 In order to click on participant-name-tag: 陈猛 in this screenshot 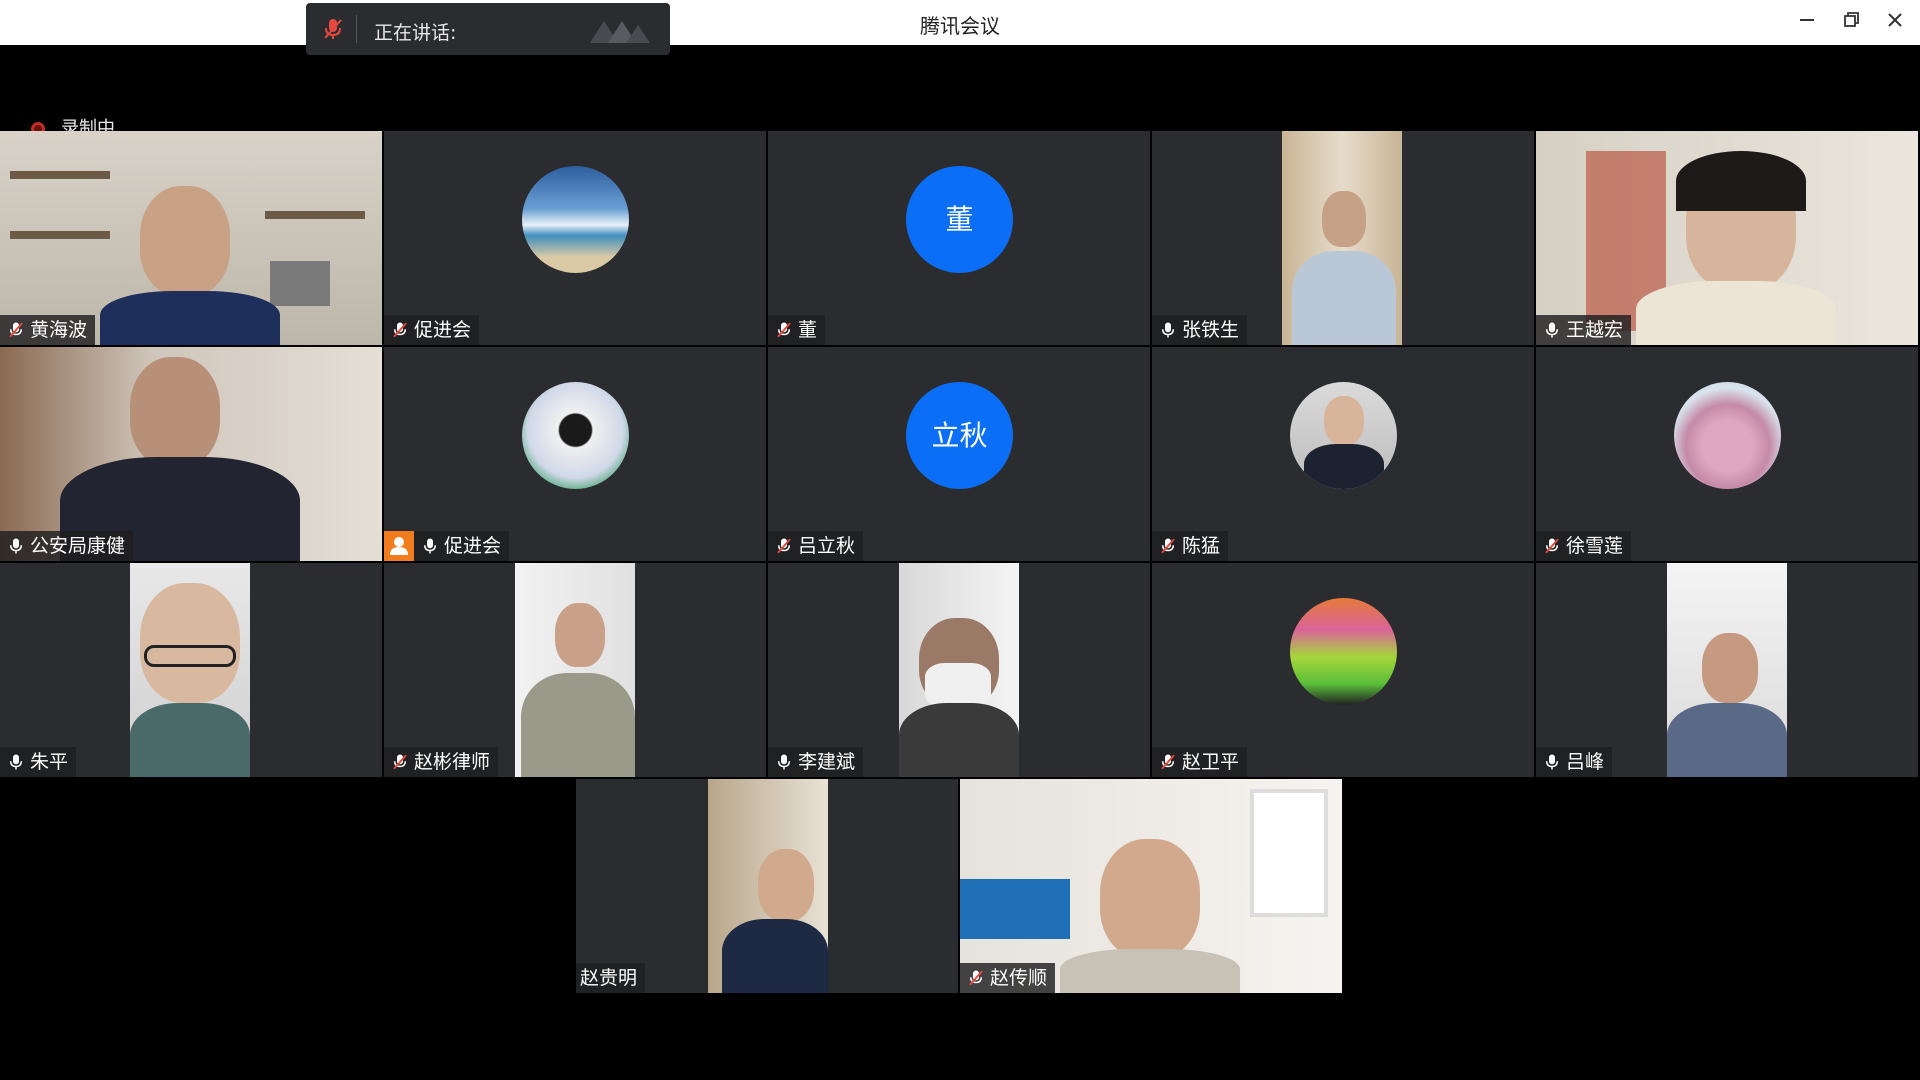, I will do `click(1190, 546)`.